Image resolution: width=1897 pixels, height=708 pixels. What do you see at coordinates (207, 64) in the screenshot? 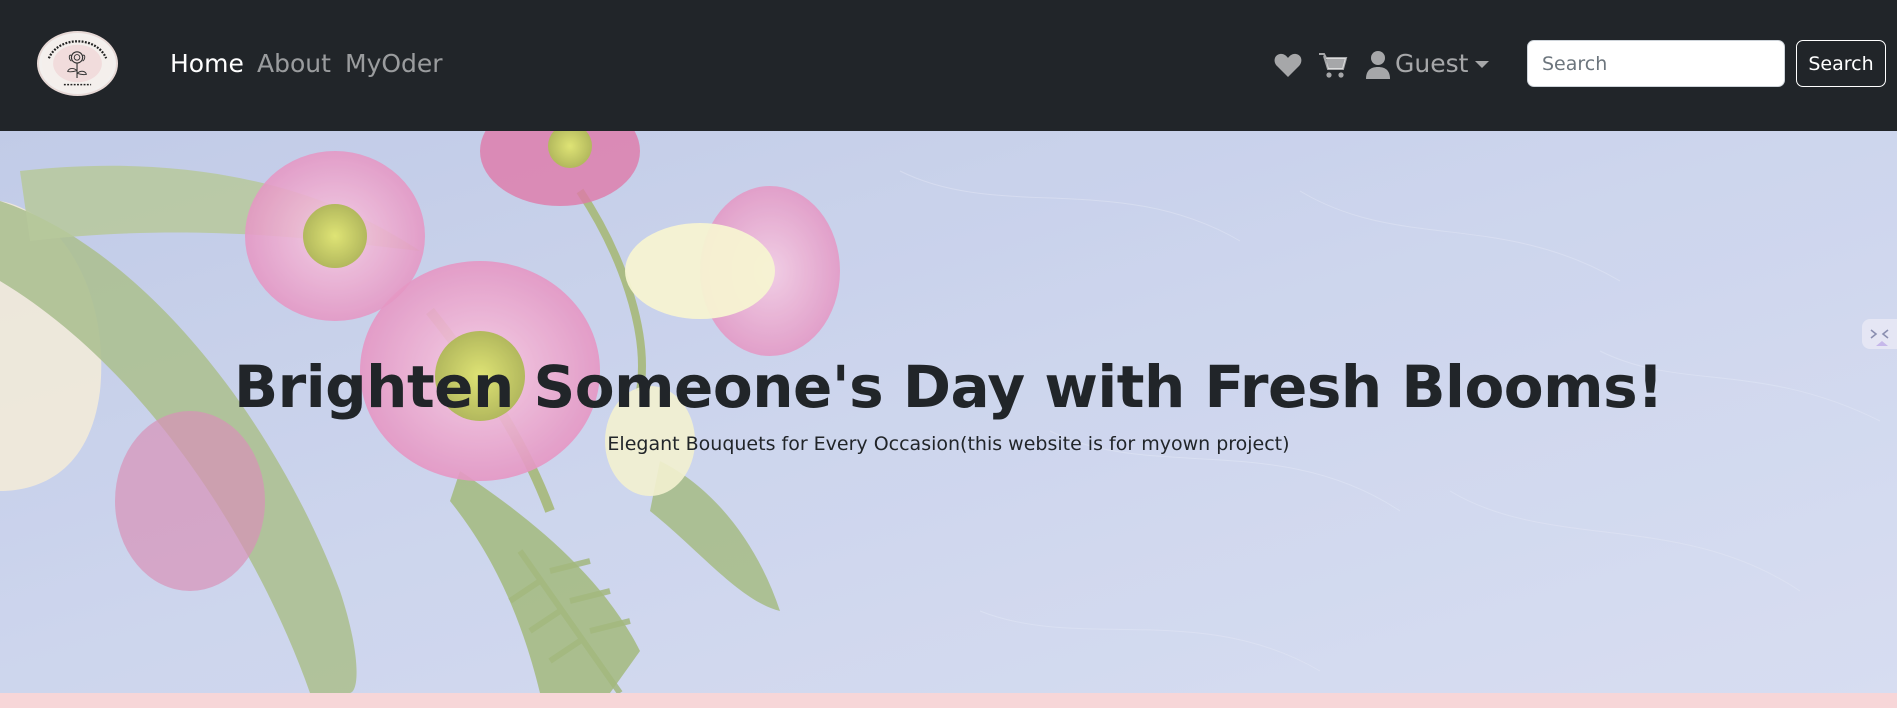
I see `nav-link-home: Home` at bounding box center [207, 64].